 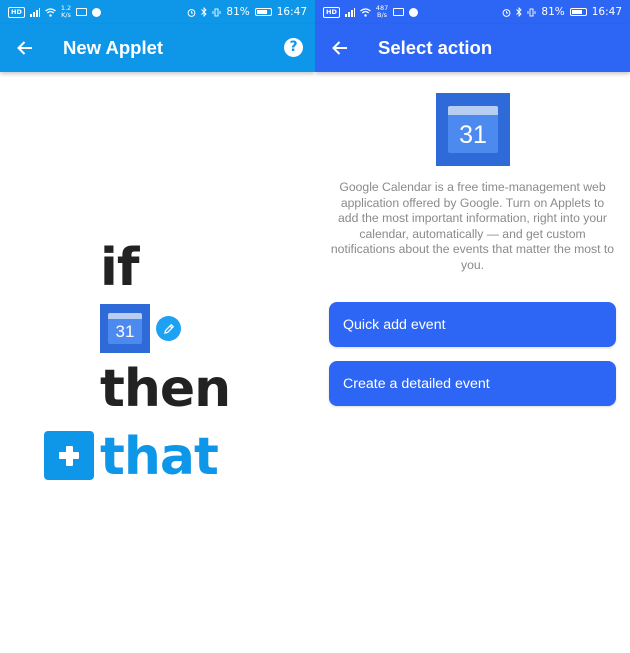 I want to click on add-action-button, so click(x=69, y=455).